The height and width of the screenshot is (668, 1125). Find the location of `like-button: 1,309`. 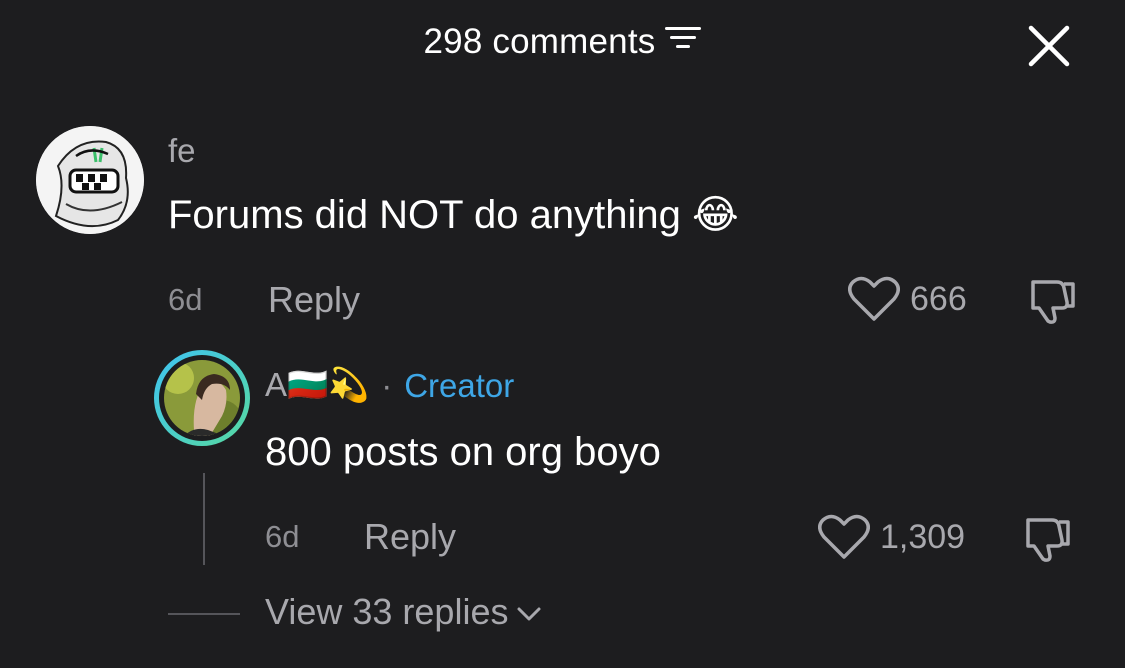

like-button: 1,309 is located at coordinates (891, 537).